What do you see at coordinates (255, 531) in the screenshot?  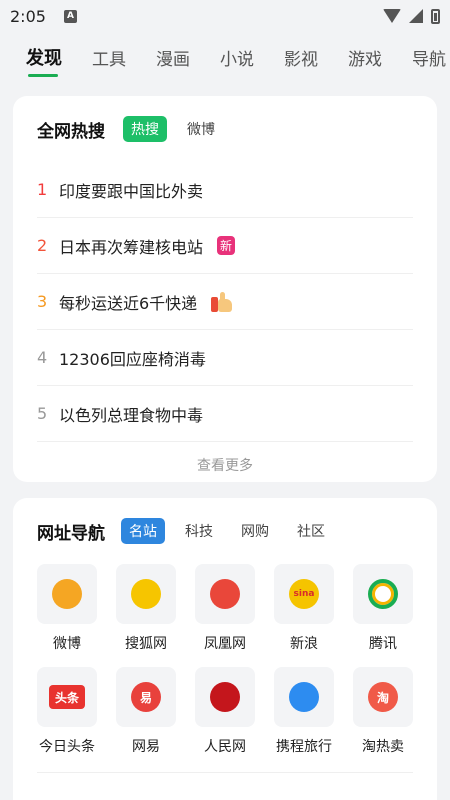 I see `chip-shopping: 网购` at bounding box center [255, 531].